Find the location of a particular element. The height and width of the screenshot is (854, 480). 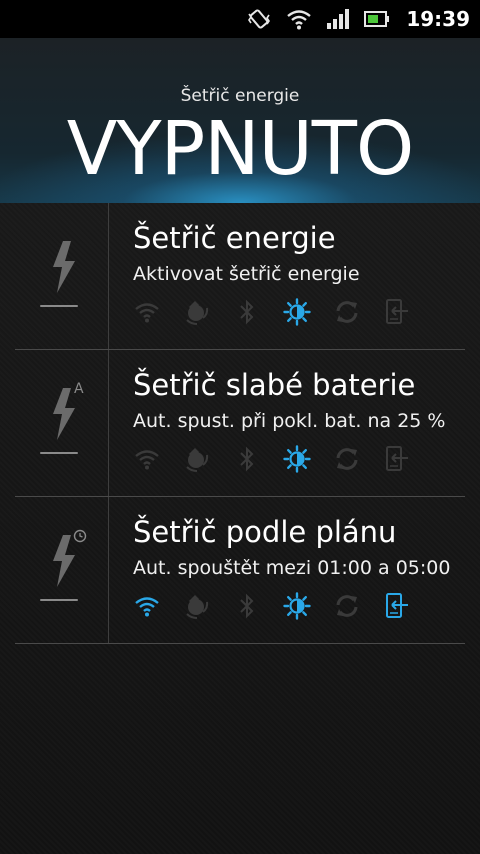

lightning-auto-icon: A is located at coordinates (64, 418).